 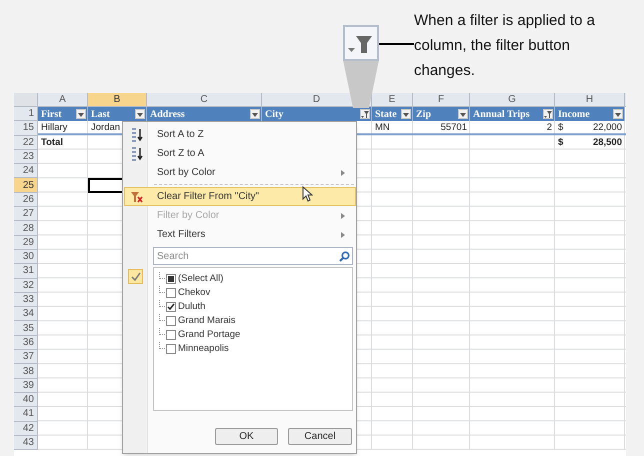 I want to click on checkbox-label: Grand Marais, so click(x=207, y=321).